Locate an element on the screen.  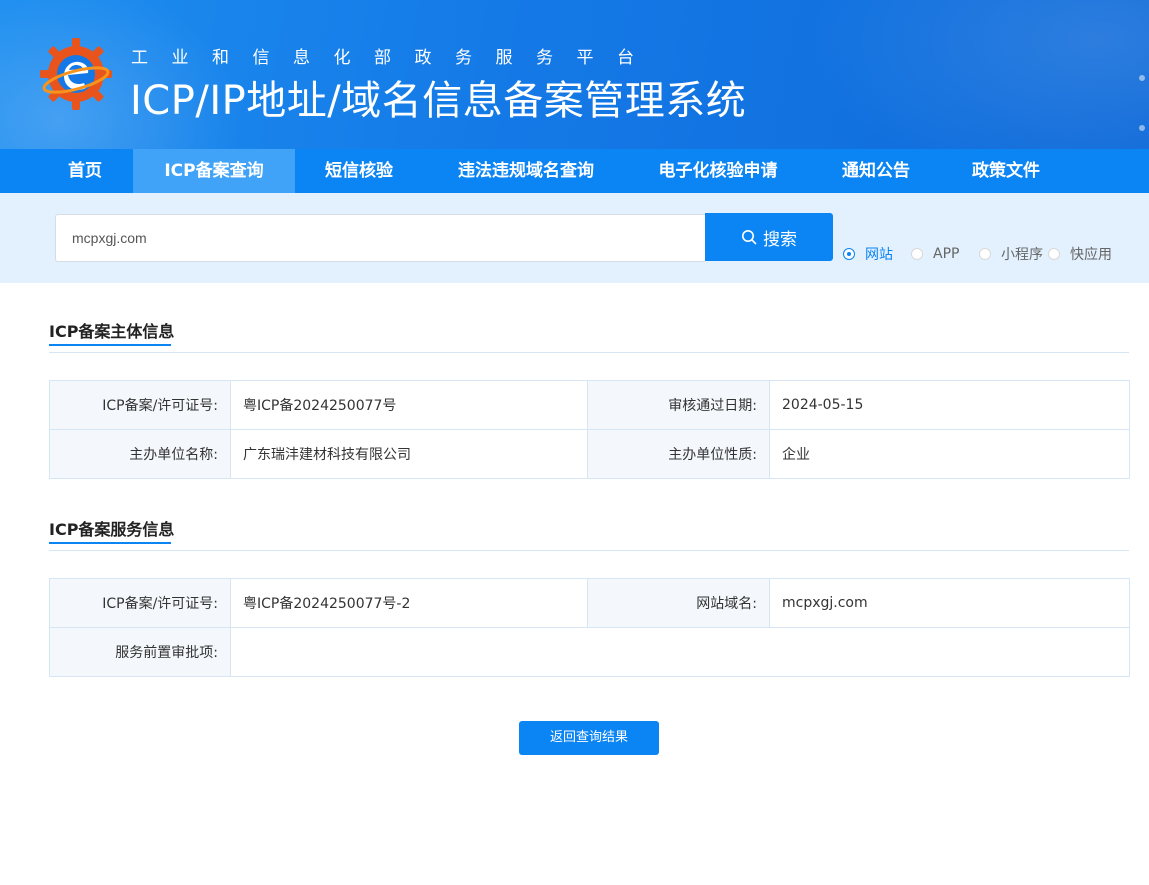
nav-illegal-domain-query: 违法违规域名查询 is located at coordinates (526, 171).